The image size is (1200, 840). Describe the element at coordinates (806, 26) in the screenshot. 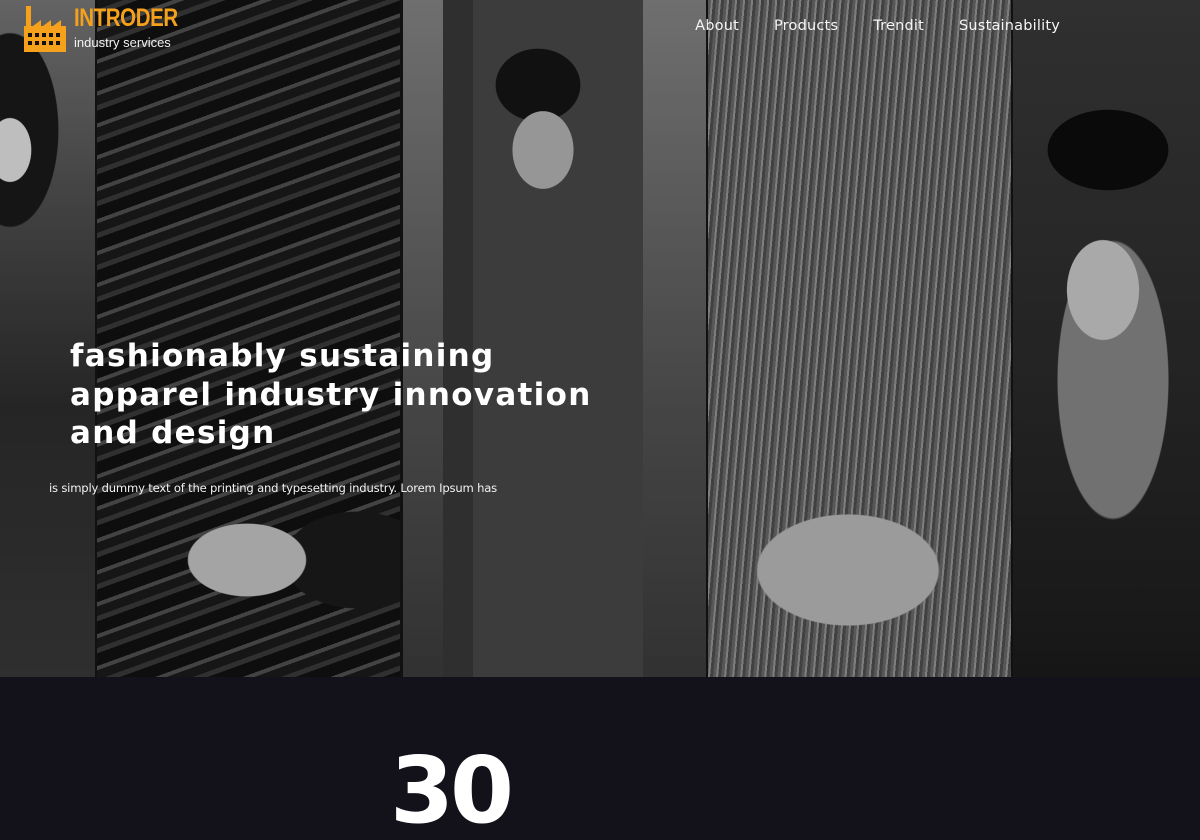

I see `nav-item-products: Products` at that location.